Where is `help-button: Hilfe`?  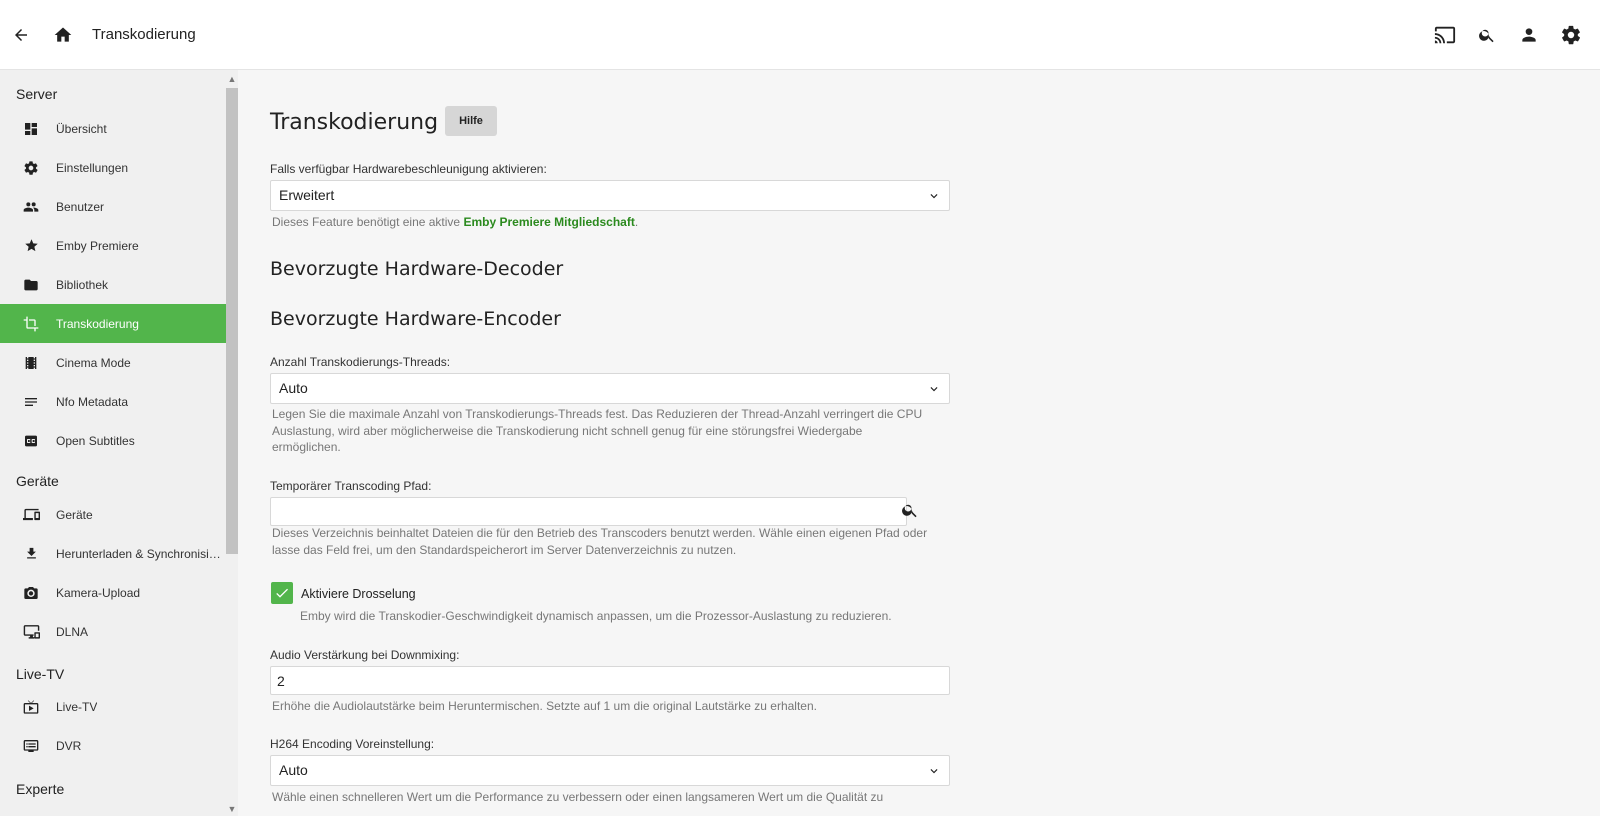 help-button: Hilfe is located at coordinates (471, 121).